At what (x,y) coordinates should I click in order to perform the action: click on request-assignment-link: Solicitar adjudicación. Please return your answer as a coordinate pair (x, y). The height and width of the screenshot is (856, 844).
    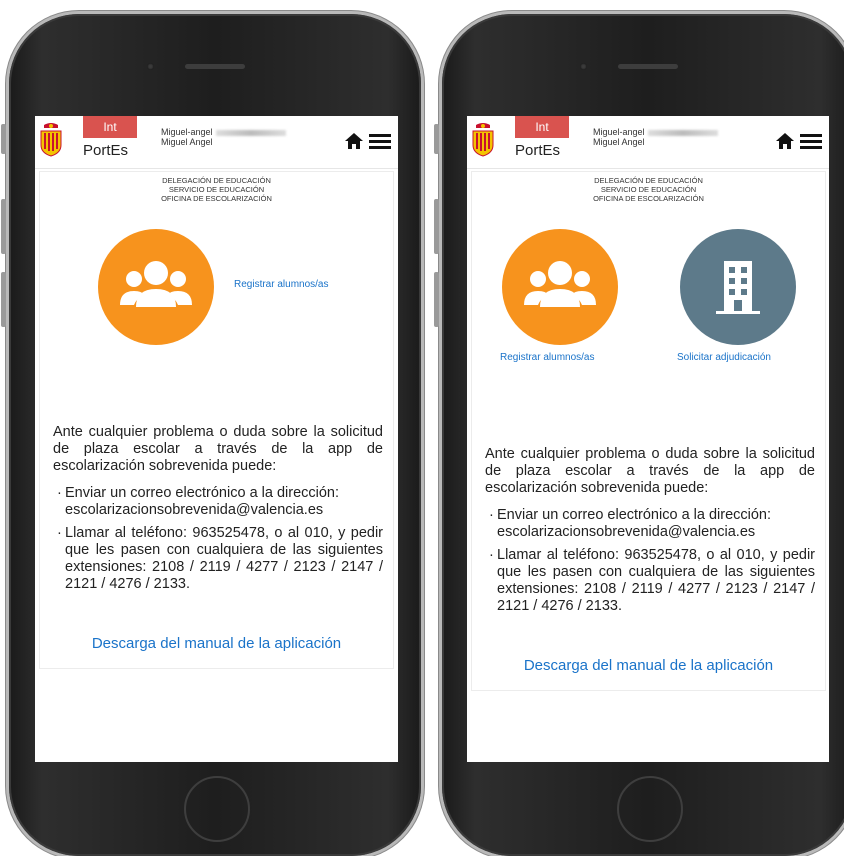
    Looking at the image, I should click on (724, 357).